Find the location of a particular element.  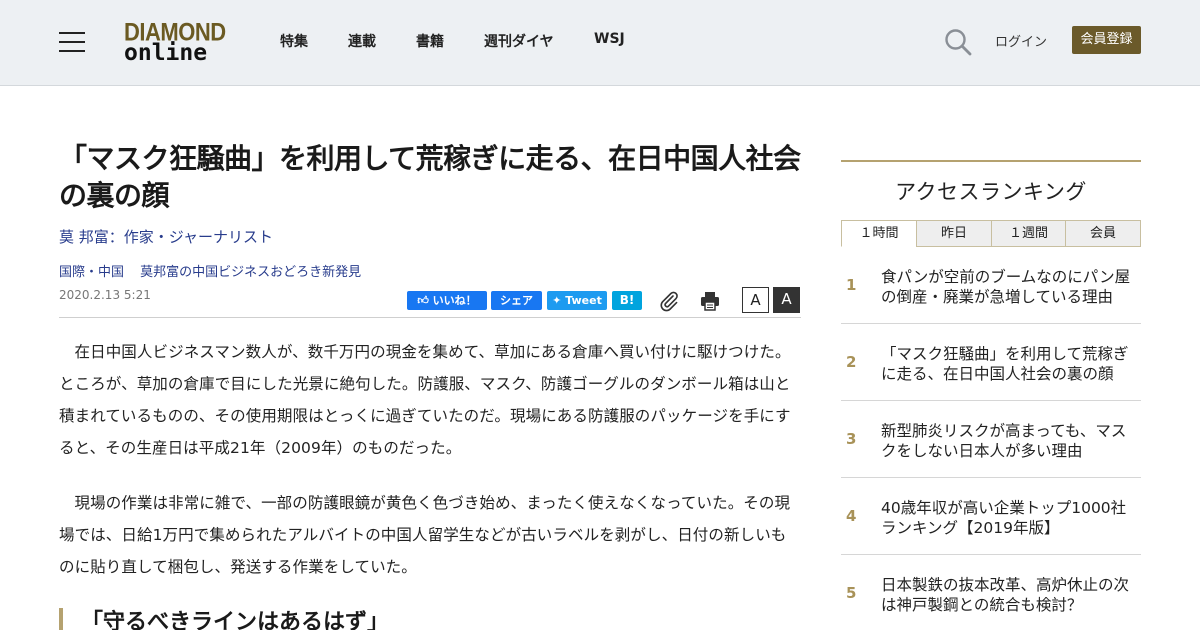

facebook-like-button: 👍︎ いいね！ is located at coordinates (447, 300).